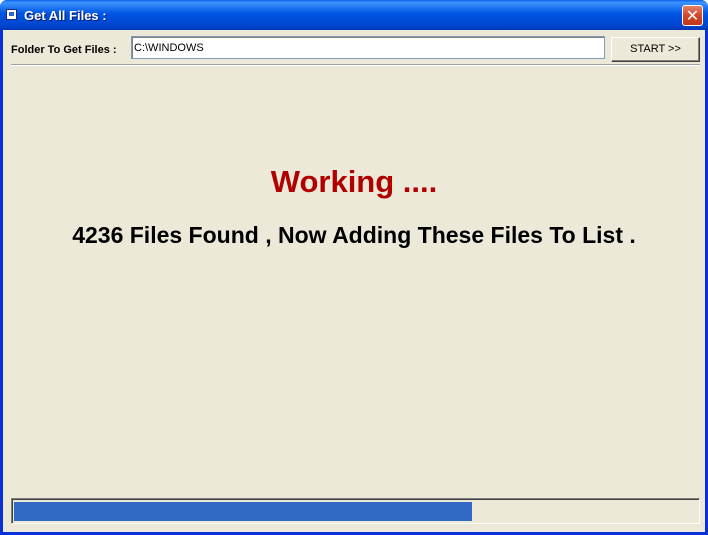  What do you see at coordinates (11, 14) in the screenshot?
I see `app-icon` at bounding box center [11, 14].